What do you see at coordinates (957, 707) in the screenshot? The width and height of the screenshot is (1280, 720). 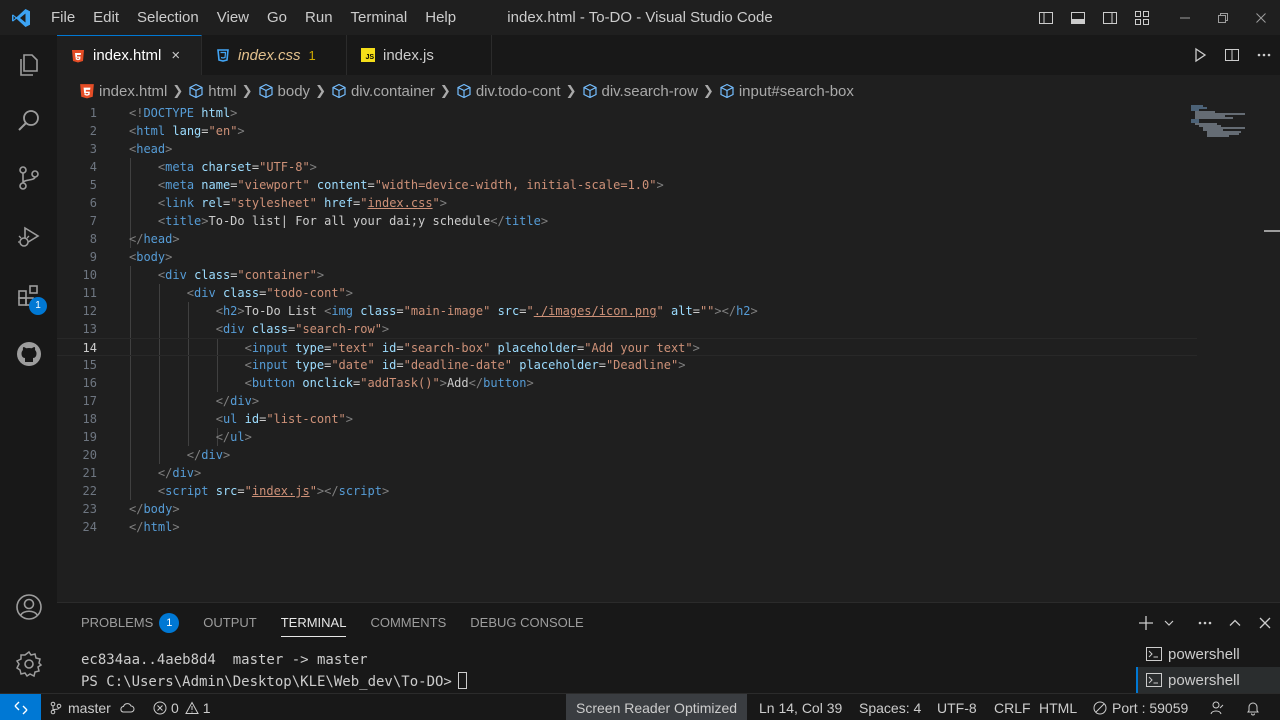 I see `encoding-status: UTF-8` at bounding box center [957, 707].